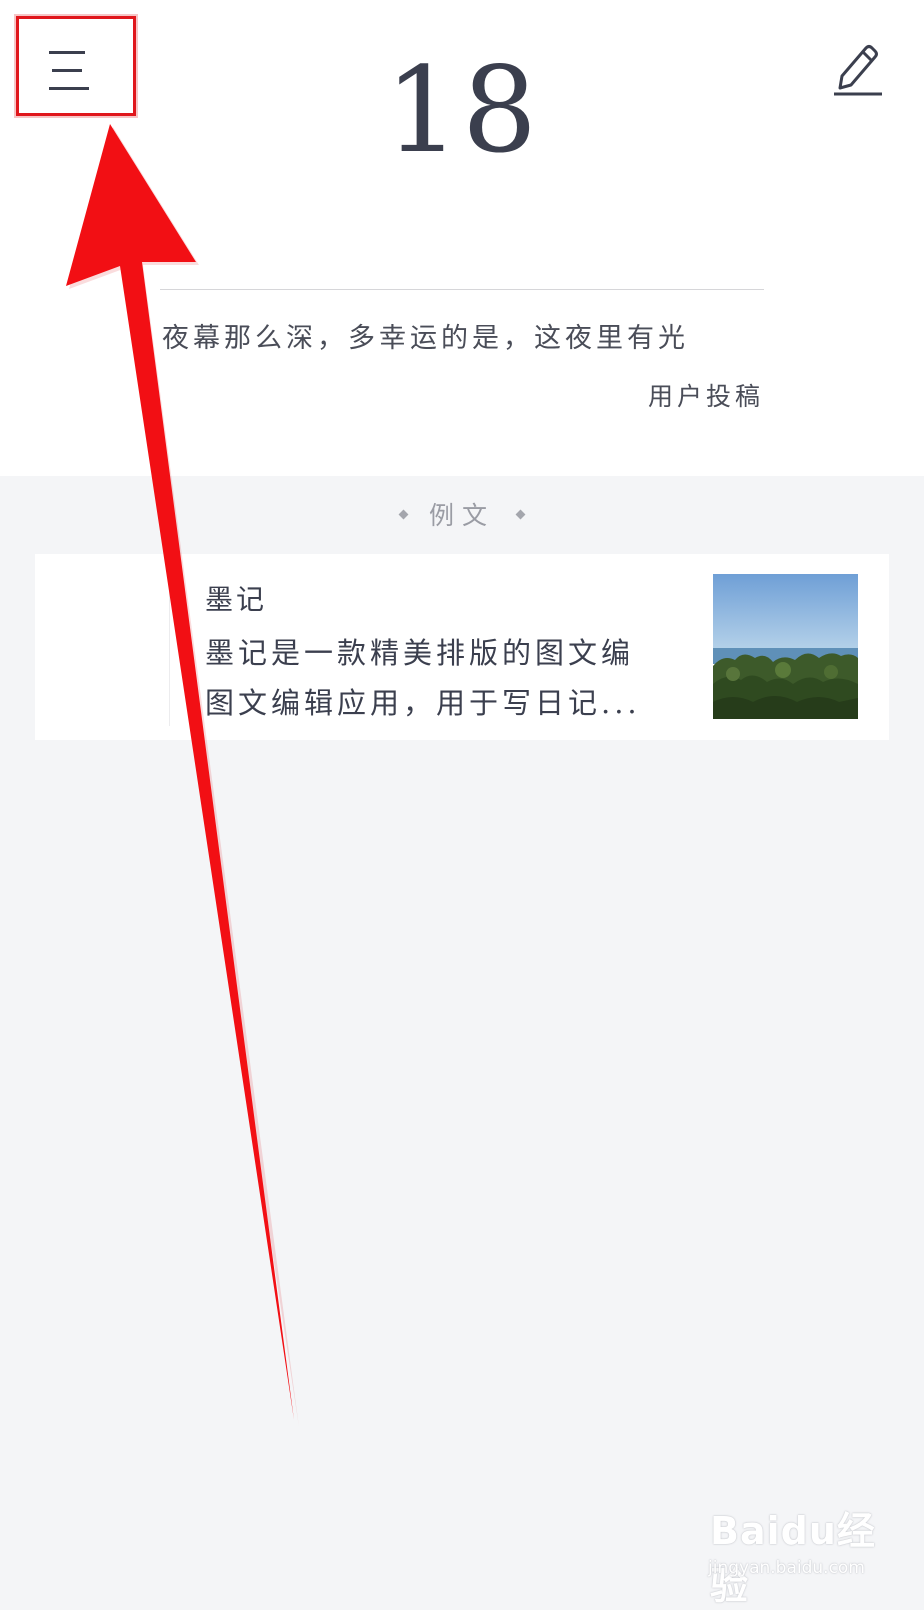 The width and height of the screenshot is (924, 1610). I want to click on hamburger-menu-icon, so click(71, 71).